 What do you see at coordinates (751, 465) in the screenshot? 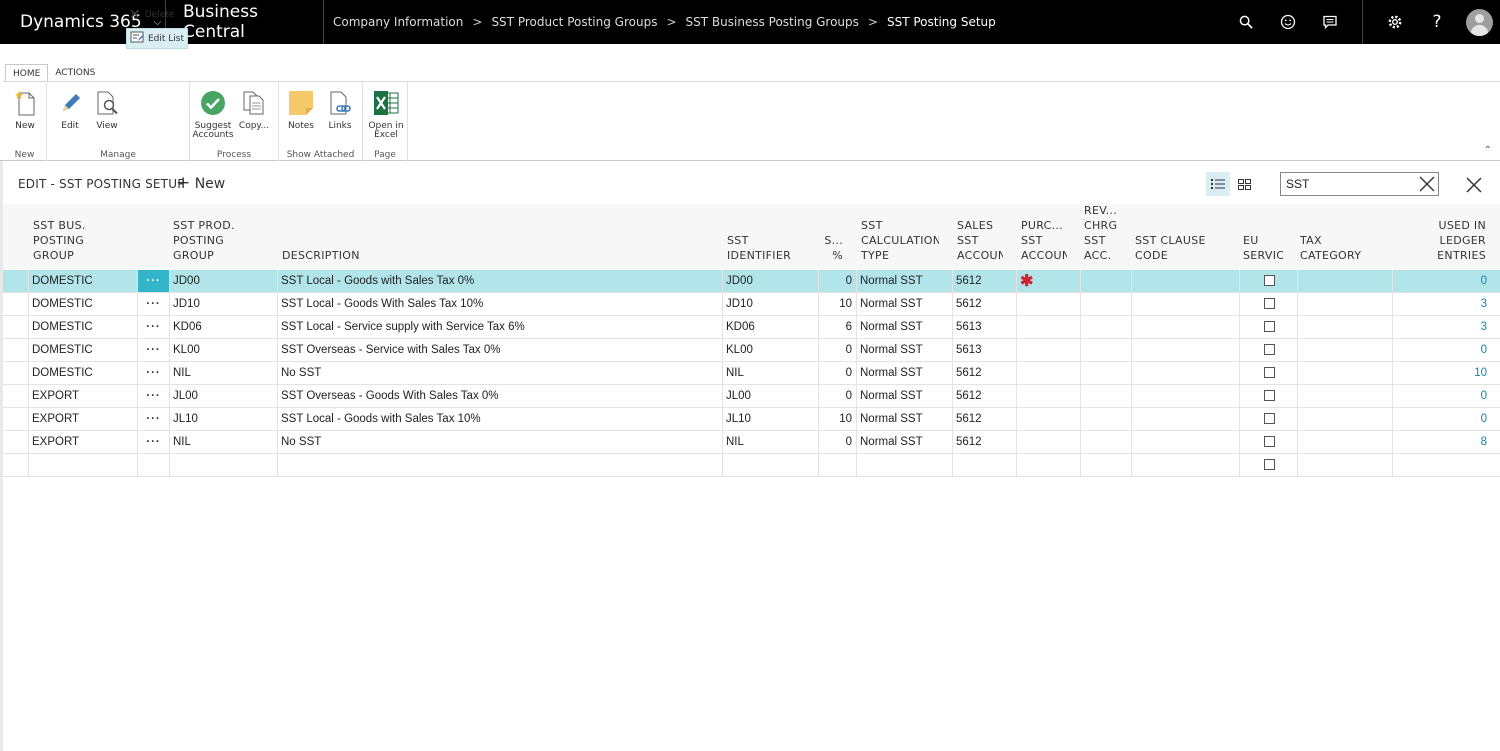
I see `table-row` at bounding box center [751, 465].